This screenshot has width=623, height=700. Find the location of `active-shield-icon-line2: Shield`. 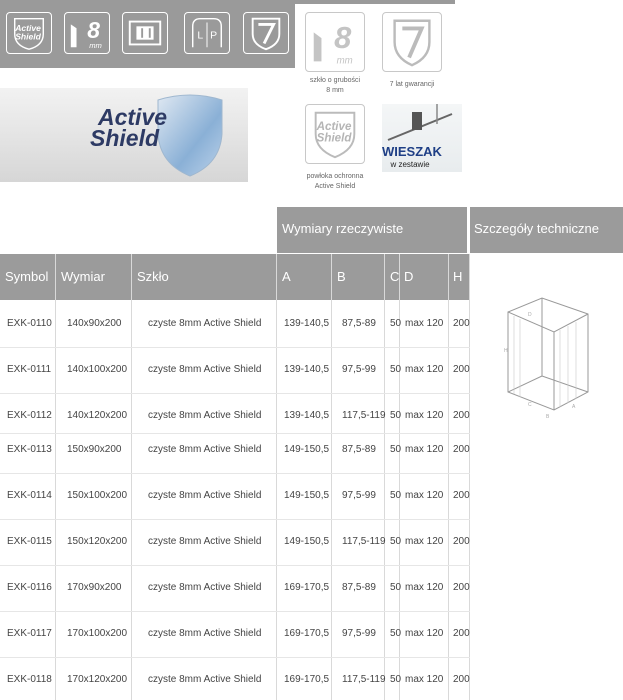

active-shield-icon-line2: Shield is located at coordinates (28, 37).